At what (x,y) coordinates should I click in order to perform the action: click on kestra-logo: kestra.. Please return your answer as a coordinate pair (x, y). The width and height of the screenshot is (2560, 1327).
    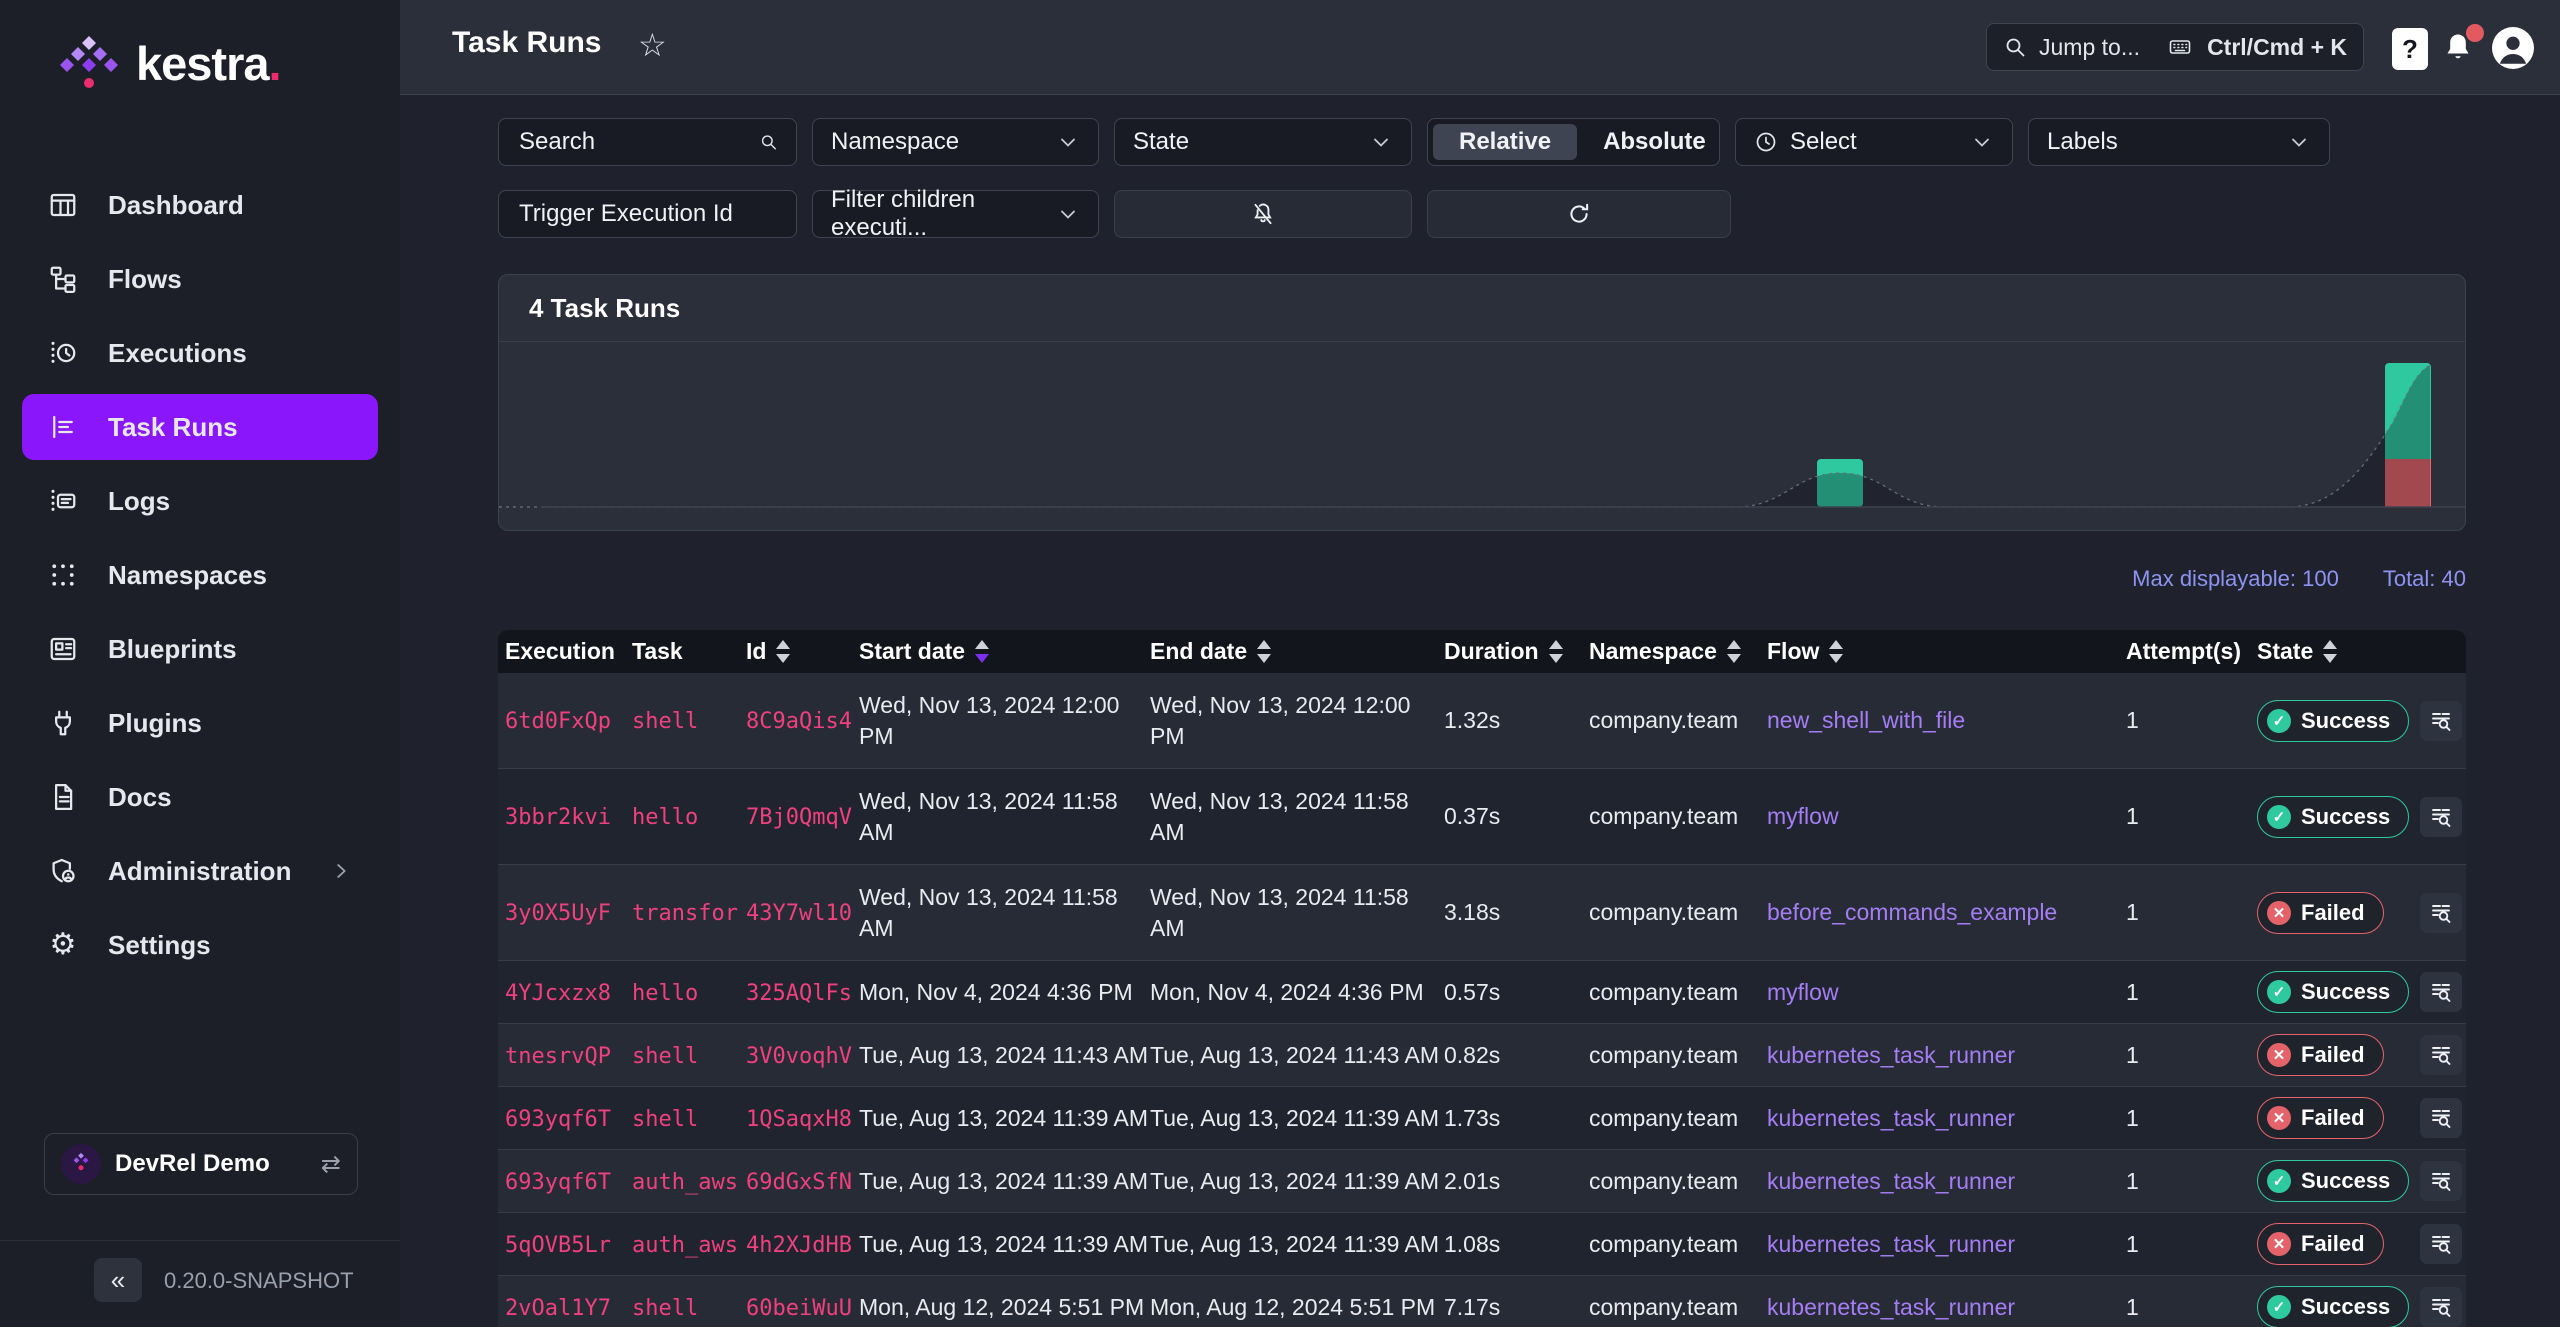
    Looking at the image, I should click on (170, 63).